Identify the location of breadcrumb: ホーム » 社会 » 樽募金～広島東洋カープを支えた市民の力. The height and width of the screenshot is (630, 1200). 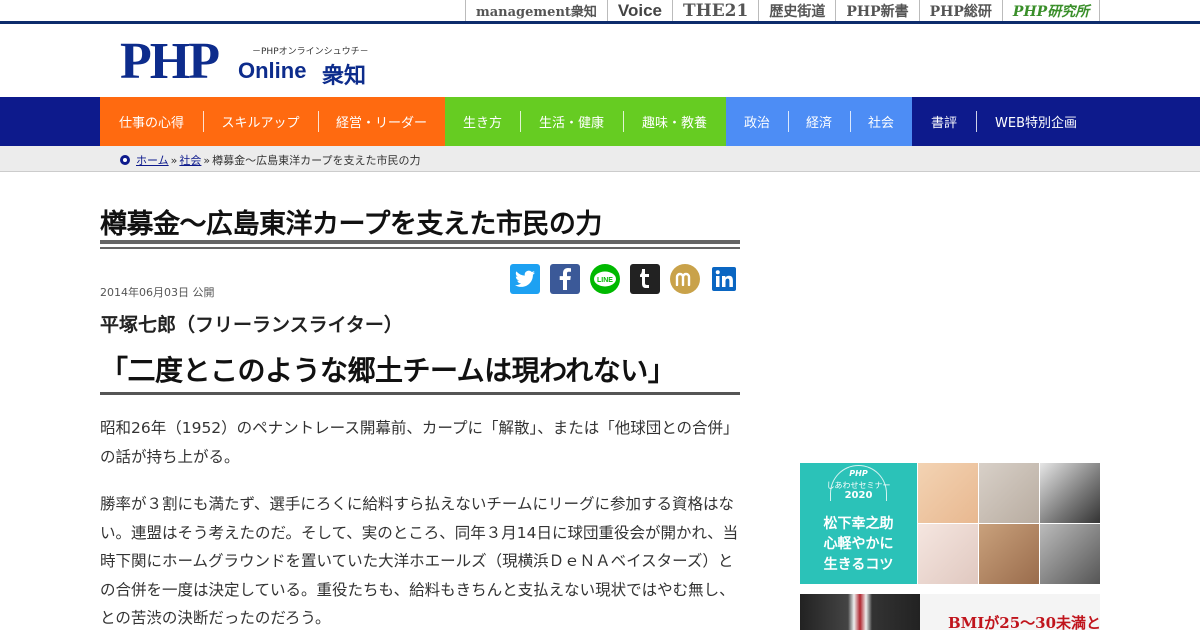
(270, 160).